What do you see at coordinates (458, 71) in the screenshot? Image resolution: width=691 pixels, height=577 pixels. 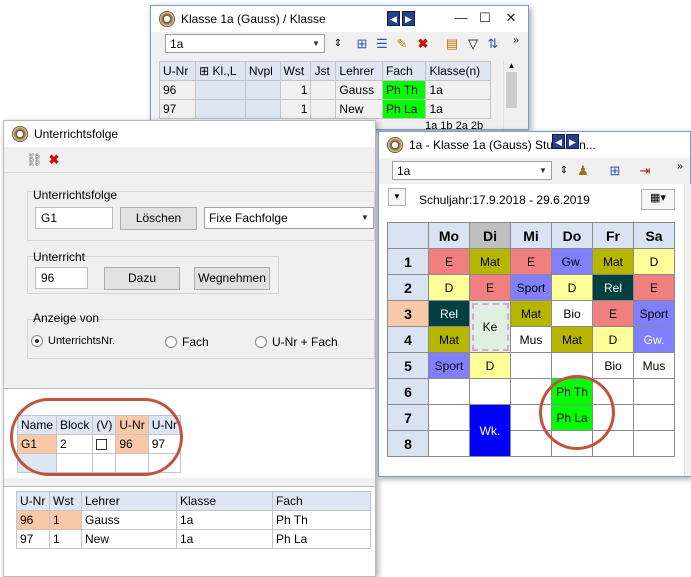 I see `col-klassen: Klasse(n)` at bounding box center [458, 71].